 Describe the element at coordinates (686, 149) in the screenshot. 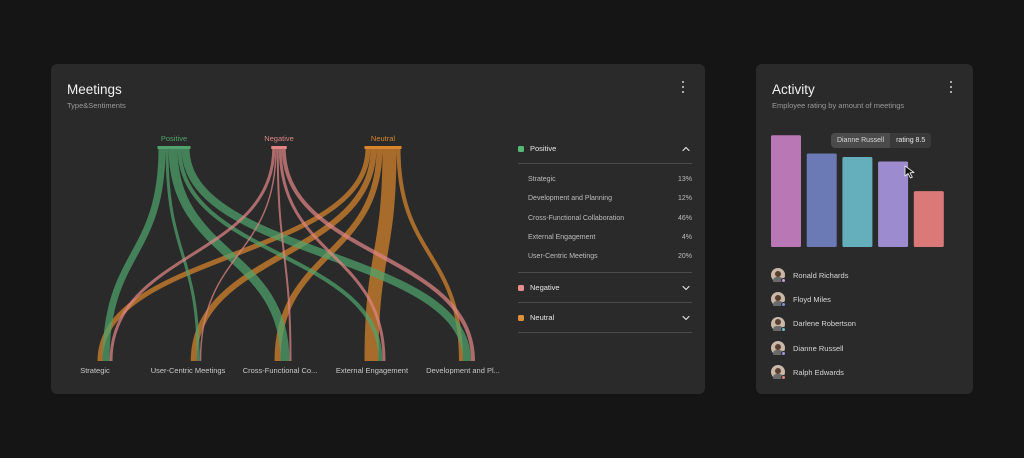

I see `chevron-up-icon` at that location.